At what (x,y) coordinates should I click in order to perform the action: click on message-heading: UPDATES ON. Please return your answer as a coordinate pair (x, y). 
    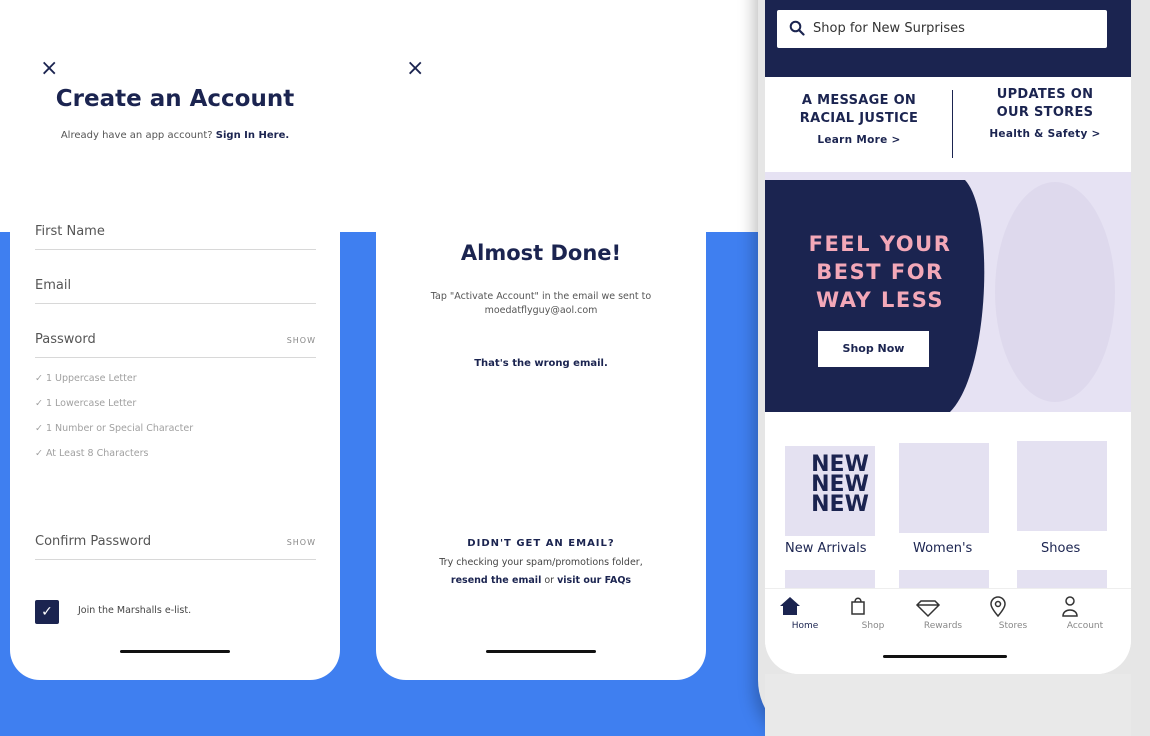
    Looking at the image, I should click on (1045, 94).